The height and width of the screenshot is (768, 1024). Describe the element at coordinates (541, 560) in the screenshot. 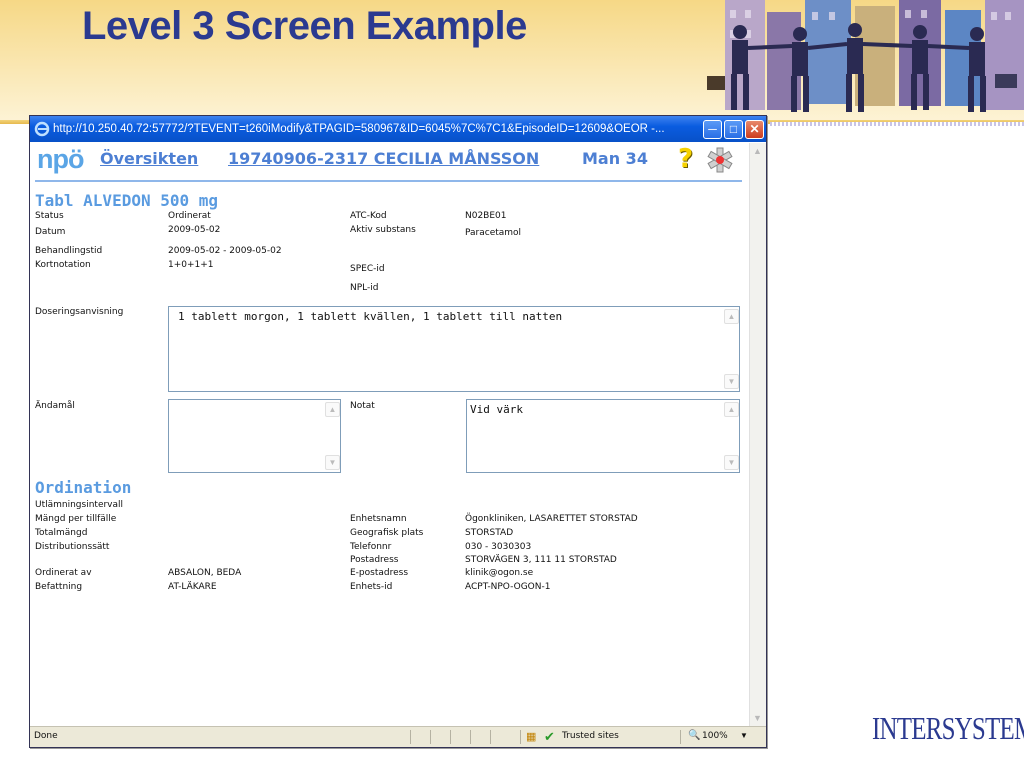

I see `address-value: STORVÄGEN 3, 111 11 STORSTAD` at that location.